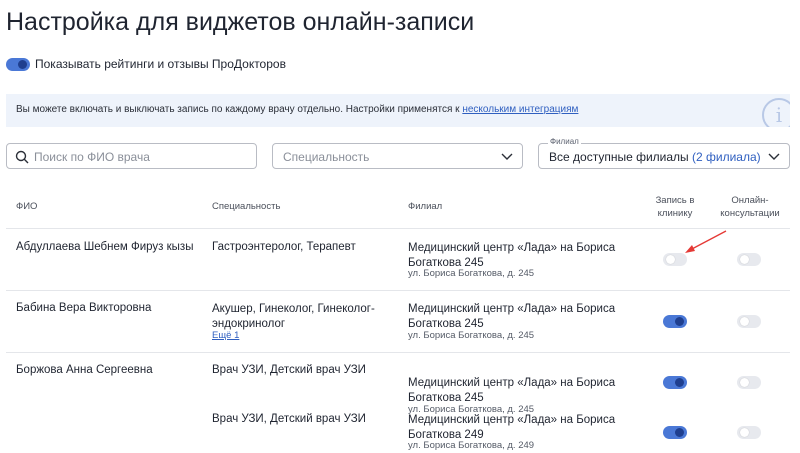  Describe the element at coordinates (84, 370) in the screenshot. I see `doctor-name: Боржова Анна Сергеевна` at that location.